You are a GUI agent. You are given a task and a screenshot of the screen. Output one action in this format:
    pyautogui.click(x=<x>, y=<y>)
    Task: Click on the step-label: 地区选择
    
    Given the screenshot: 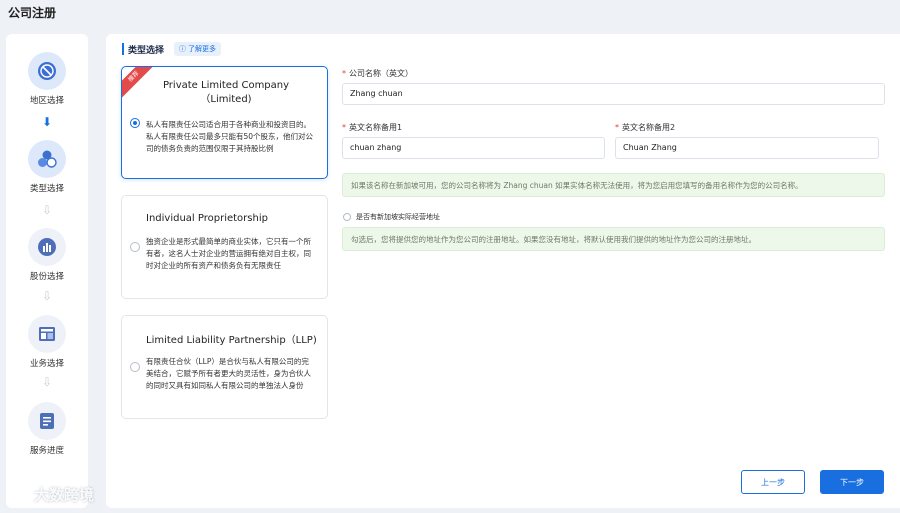 What is the action you would take?
    pyautogui.click(x=46, y=101)
    